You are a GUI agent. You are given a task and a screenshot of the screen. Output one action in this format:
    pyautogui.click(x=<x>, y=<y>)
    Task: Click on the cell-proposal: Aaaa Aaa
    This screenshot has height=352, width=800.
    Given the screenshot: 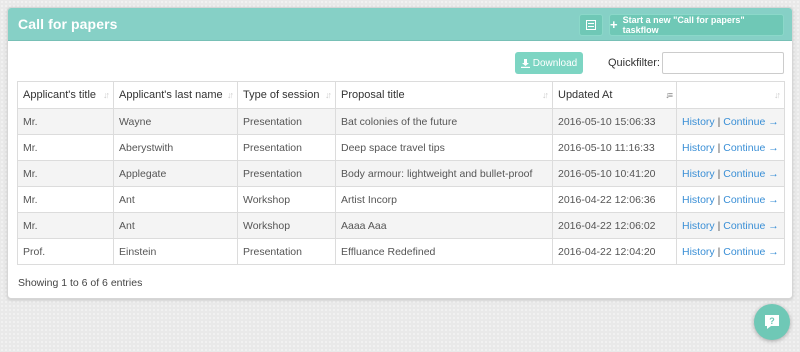 What is the action you would take?
    pyautogui.click(x=444, y=225)
    